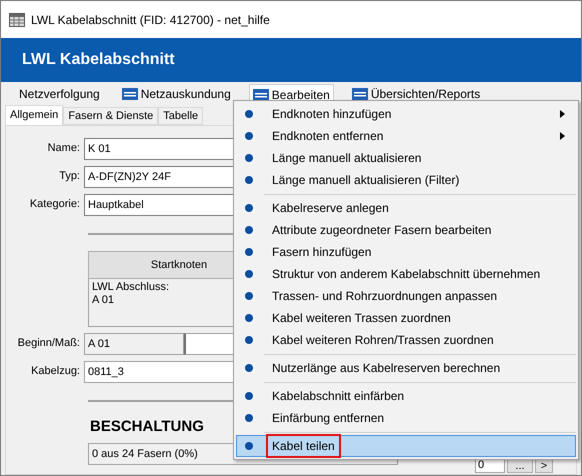 The image size is (582, 476). What do you see at coordinates (69, 176) in the screenshot?
I see `field-label: Typ:` at bounding box center [69, 176].